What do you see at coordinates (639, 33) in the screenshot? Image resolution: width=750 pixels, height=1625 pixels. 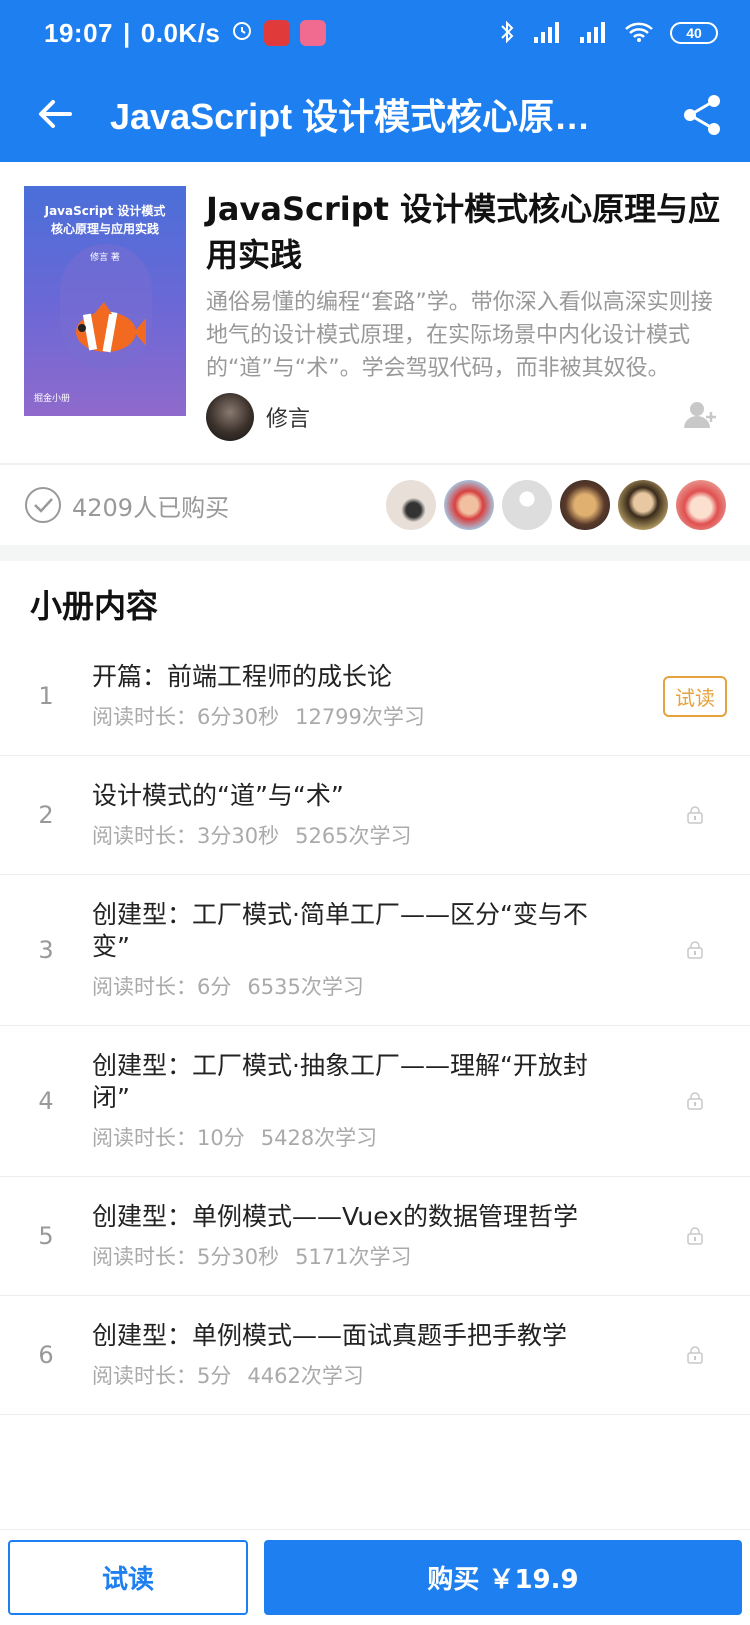 I see `wifi-icon` at bounding box center [639, 33].